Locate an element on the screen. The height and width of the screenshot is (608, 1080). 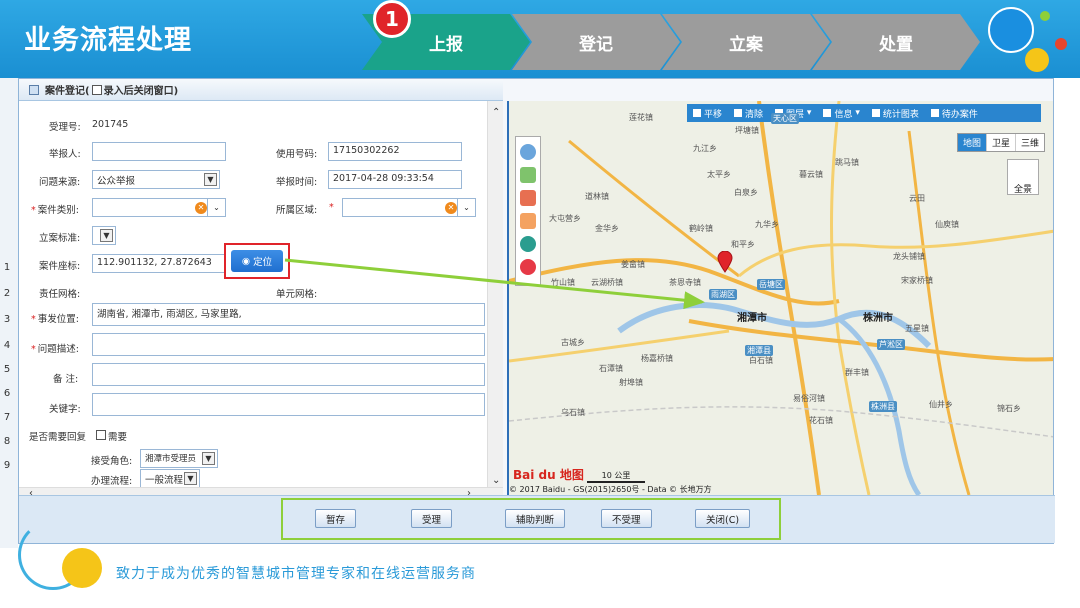
flow-select-value: 一般流程 is located at coordinates (164, 480).